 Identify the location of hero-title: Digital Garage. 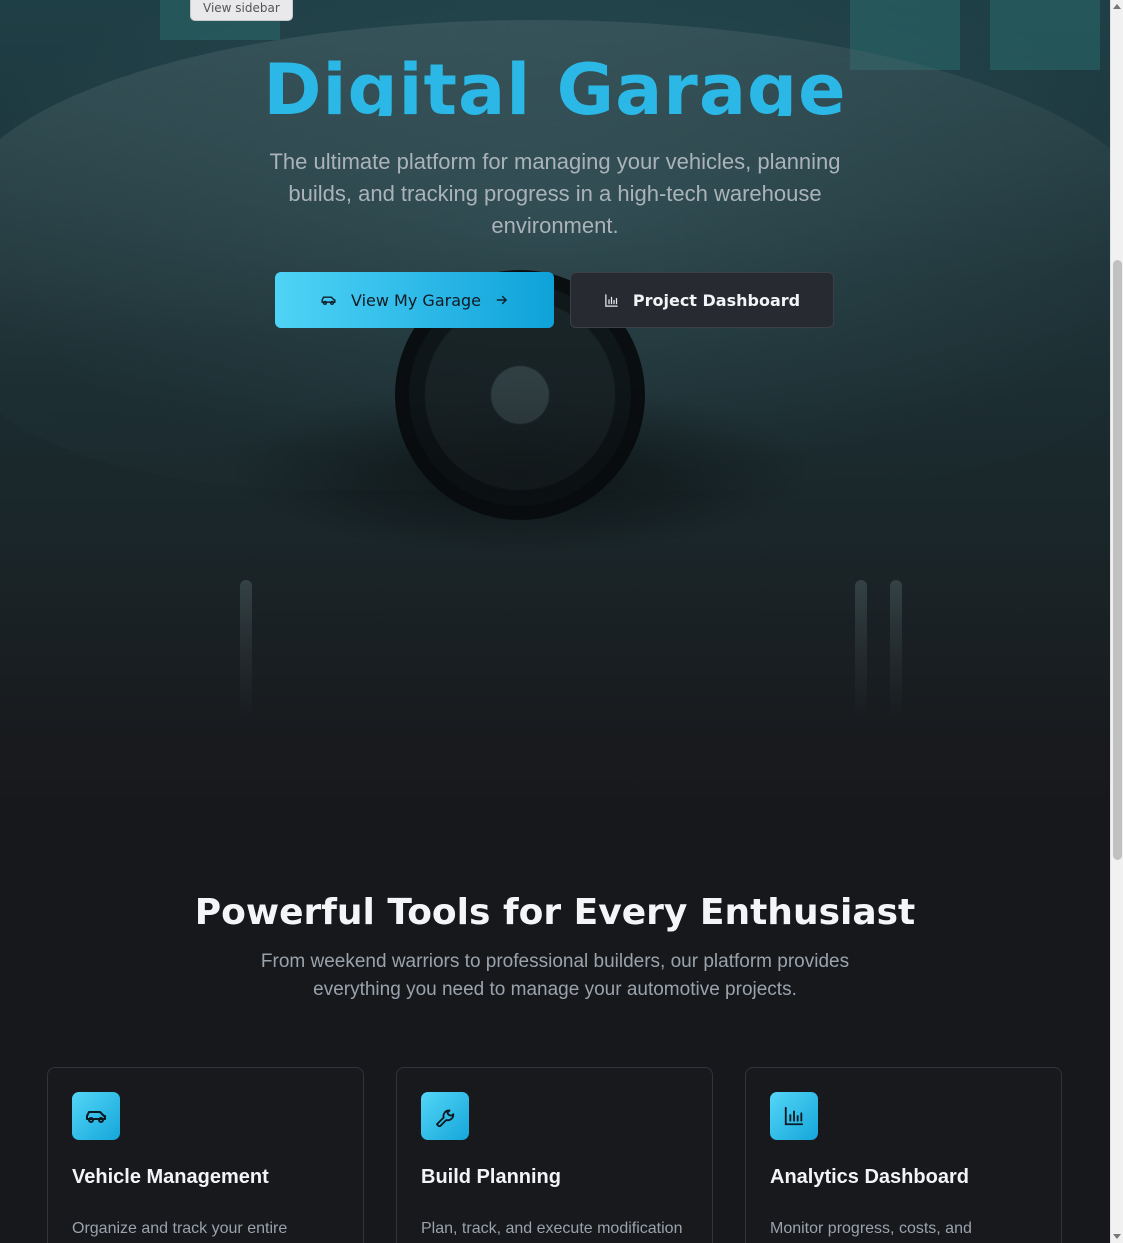
(555, 82).